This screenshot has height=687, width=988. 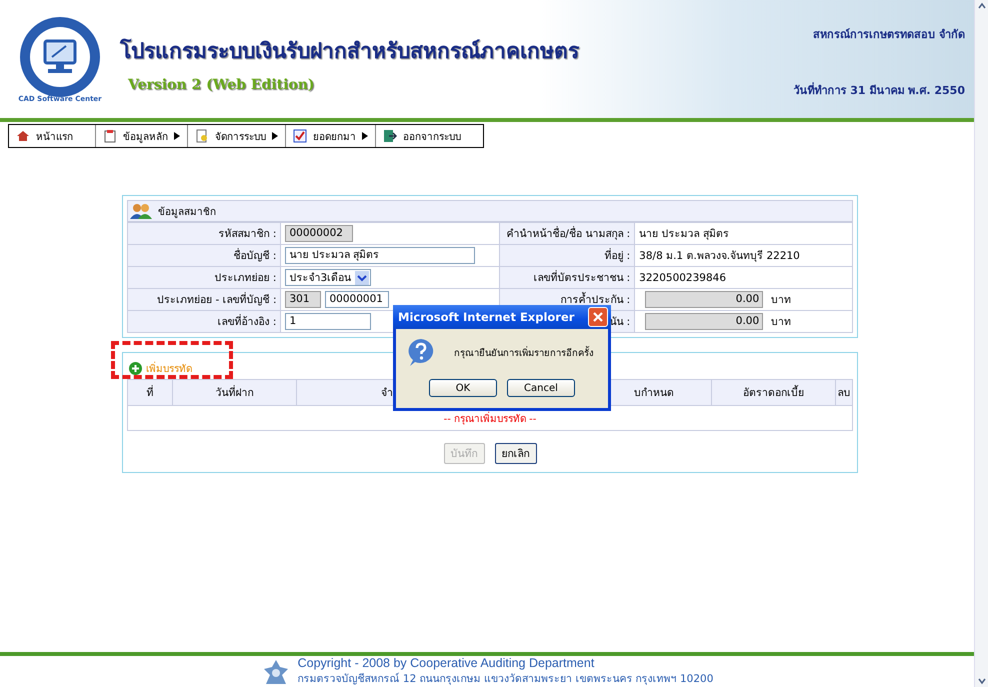 I want to click on readonly-field: 00000002, so click(x=319, y=233).